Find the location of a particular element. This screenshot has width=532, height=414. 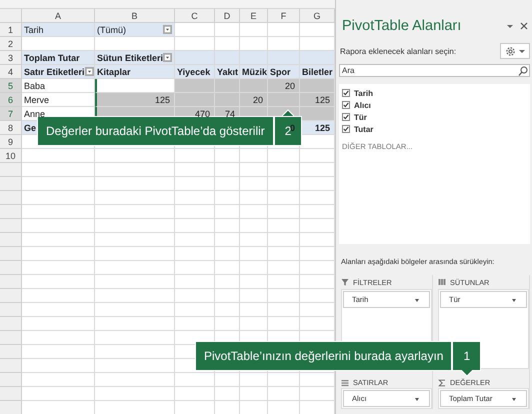

row-header: 4 is located at coordinates (11, 72).